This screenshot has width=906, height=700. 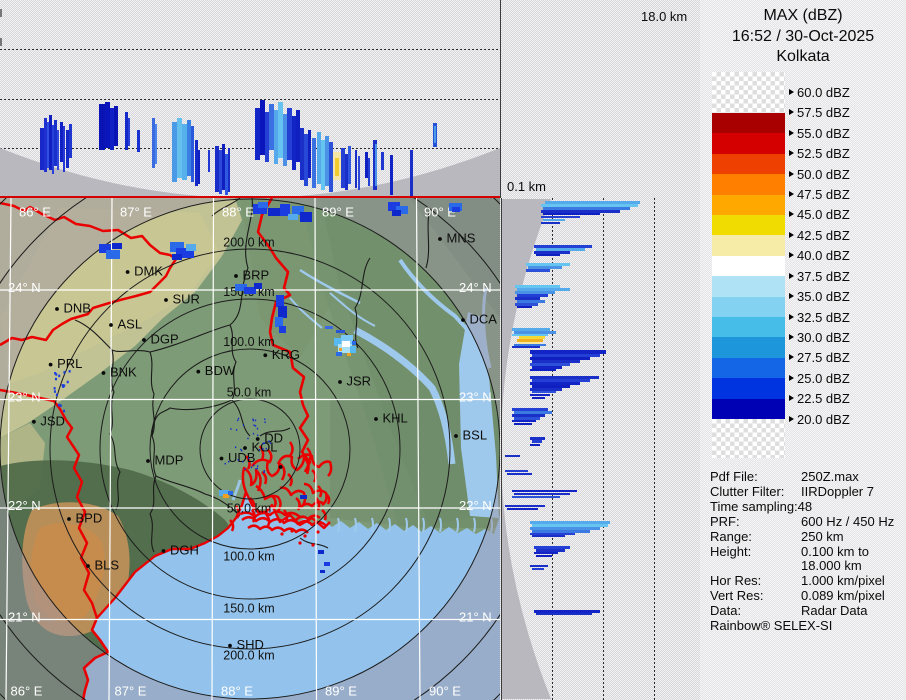 I want to click on svg-text: BRP, so click(x=256, y=275).